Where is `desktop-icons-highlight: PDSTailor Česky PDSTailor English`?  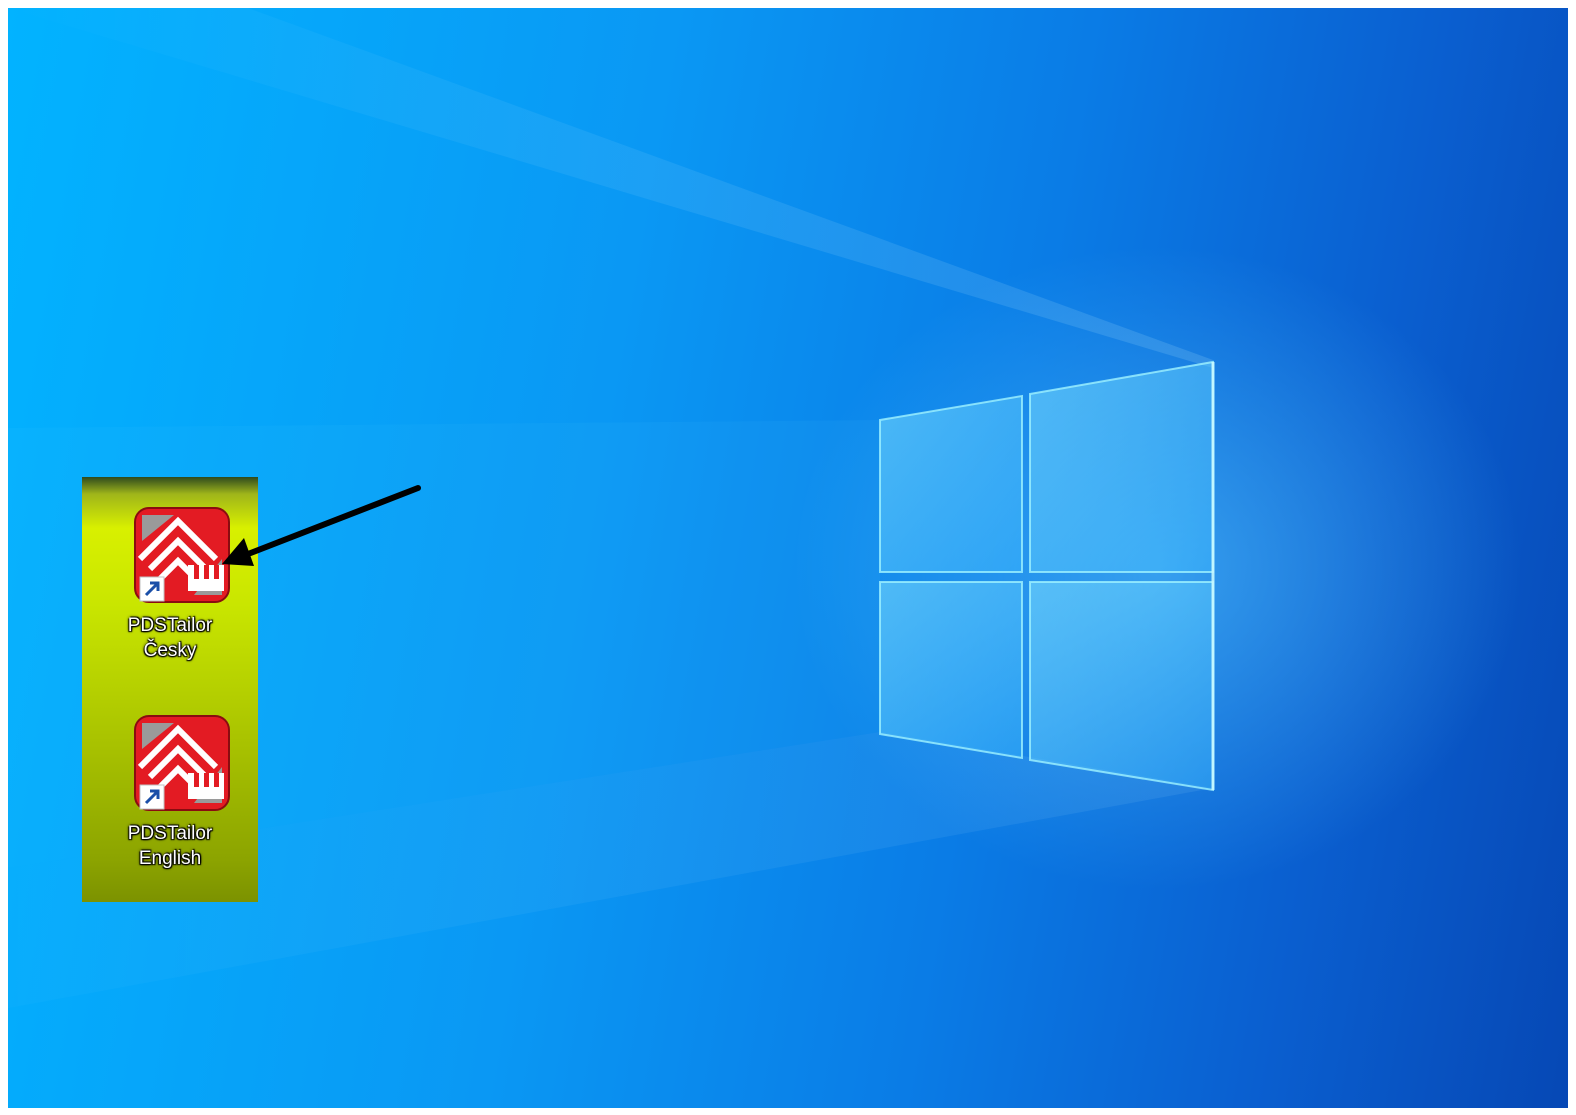 desktop-icons-highlight: PDSTailor Česky PDSTailor English is located at coordinates (170, 689).